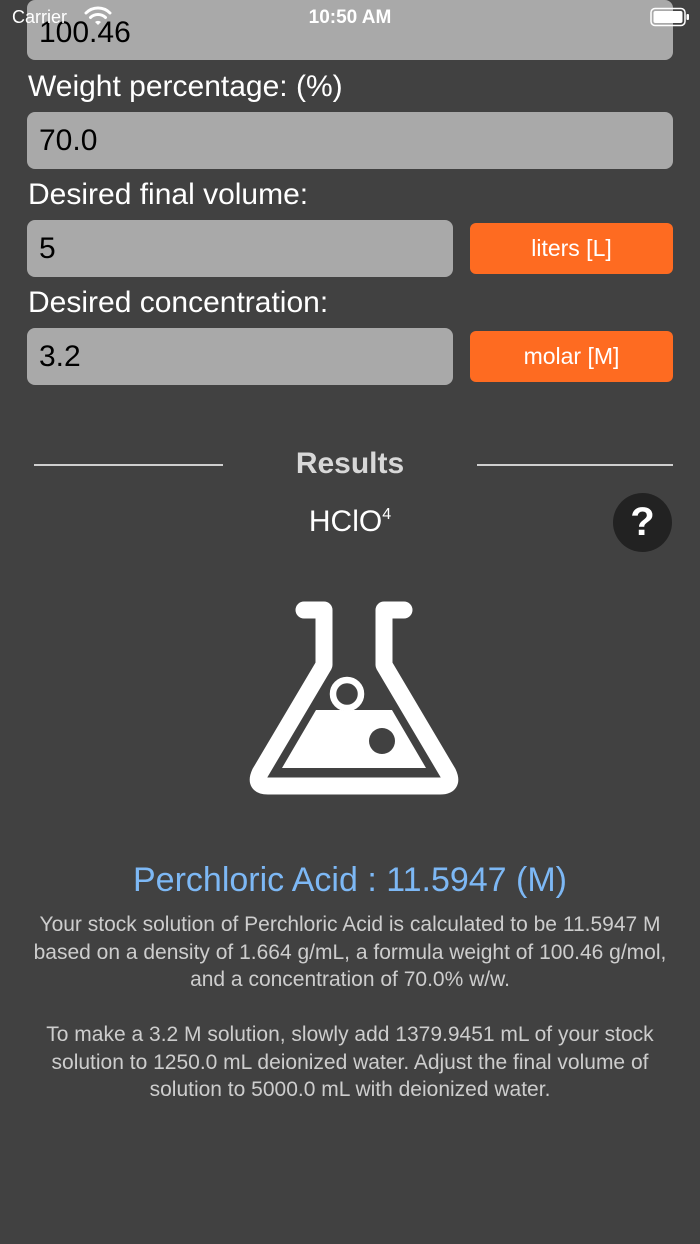 Image resolution: width=700 pixels, height=1244 pixels. I want to click on help-button: ?, so click(642, 522).